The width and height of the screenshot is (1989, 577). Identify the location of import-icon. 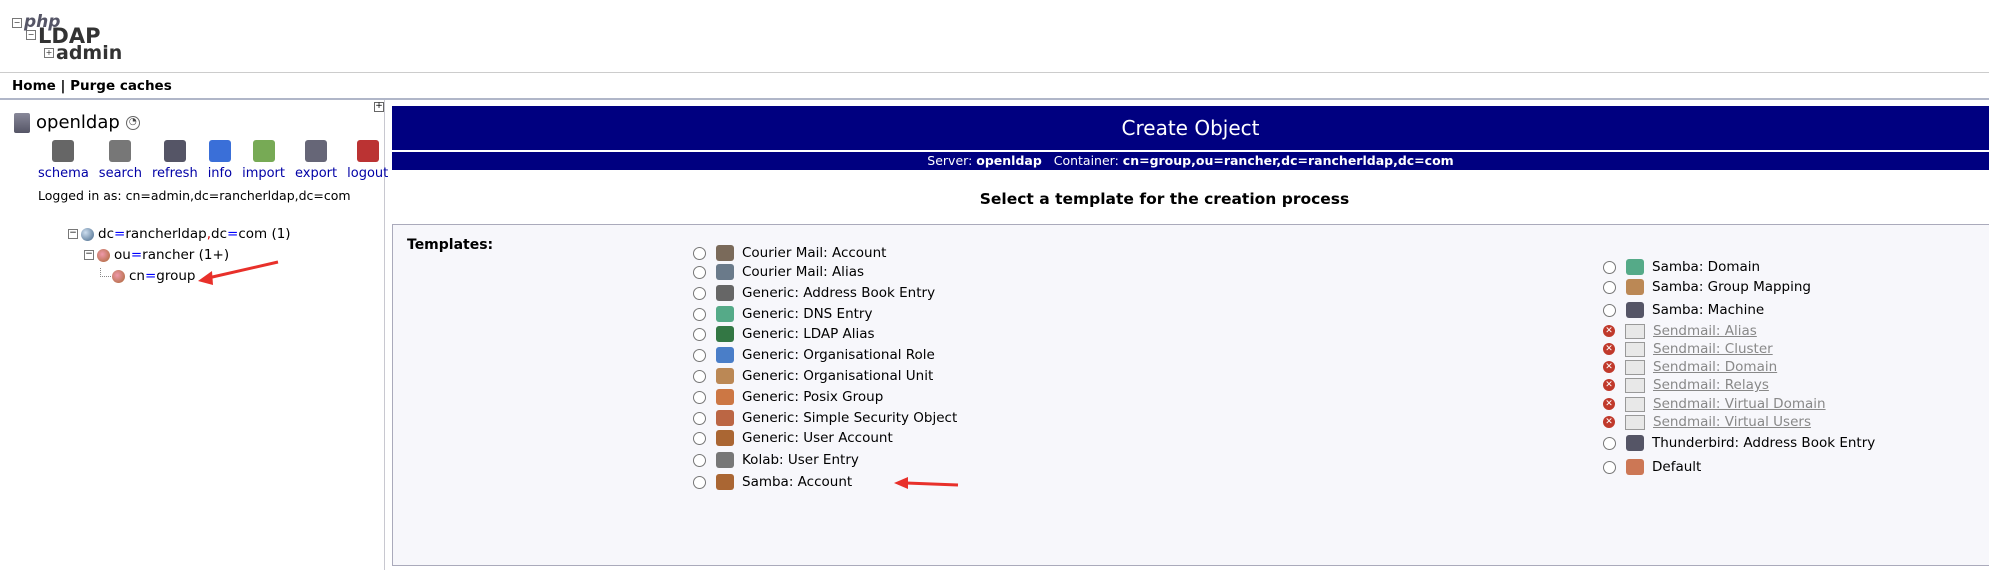
(263, 151).